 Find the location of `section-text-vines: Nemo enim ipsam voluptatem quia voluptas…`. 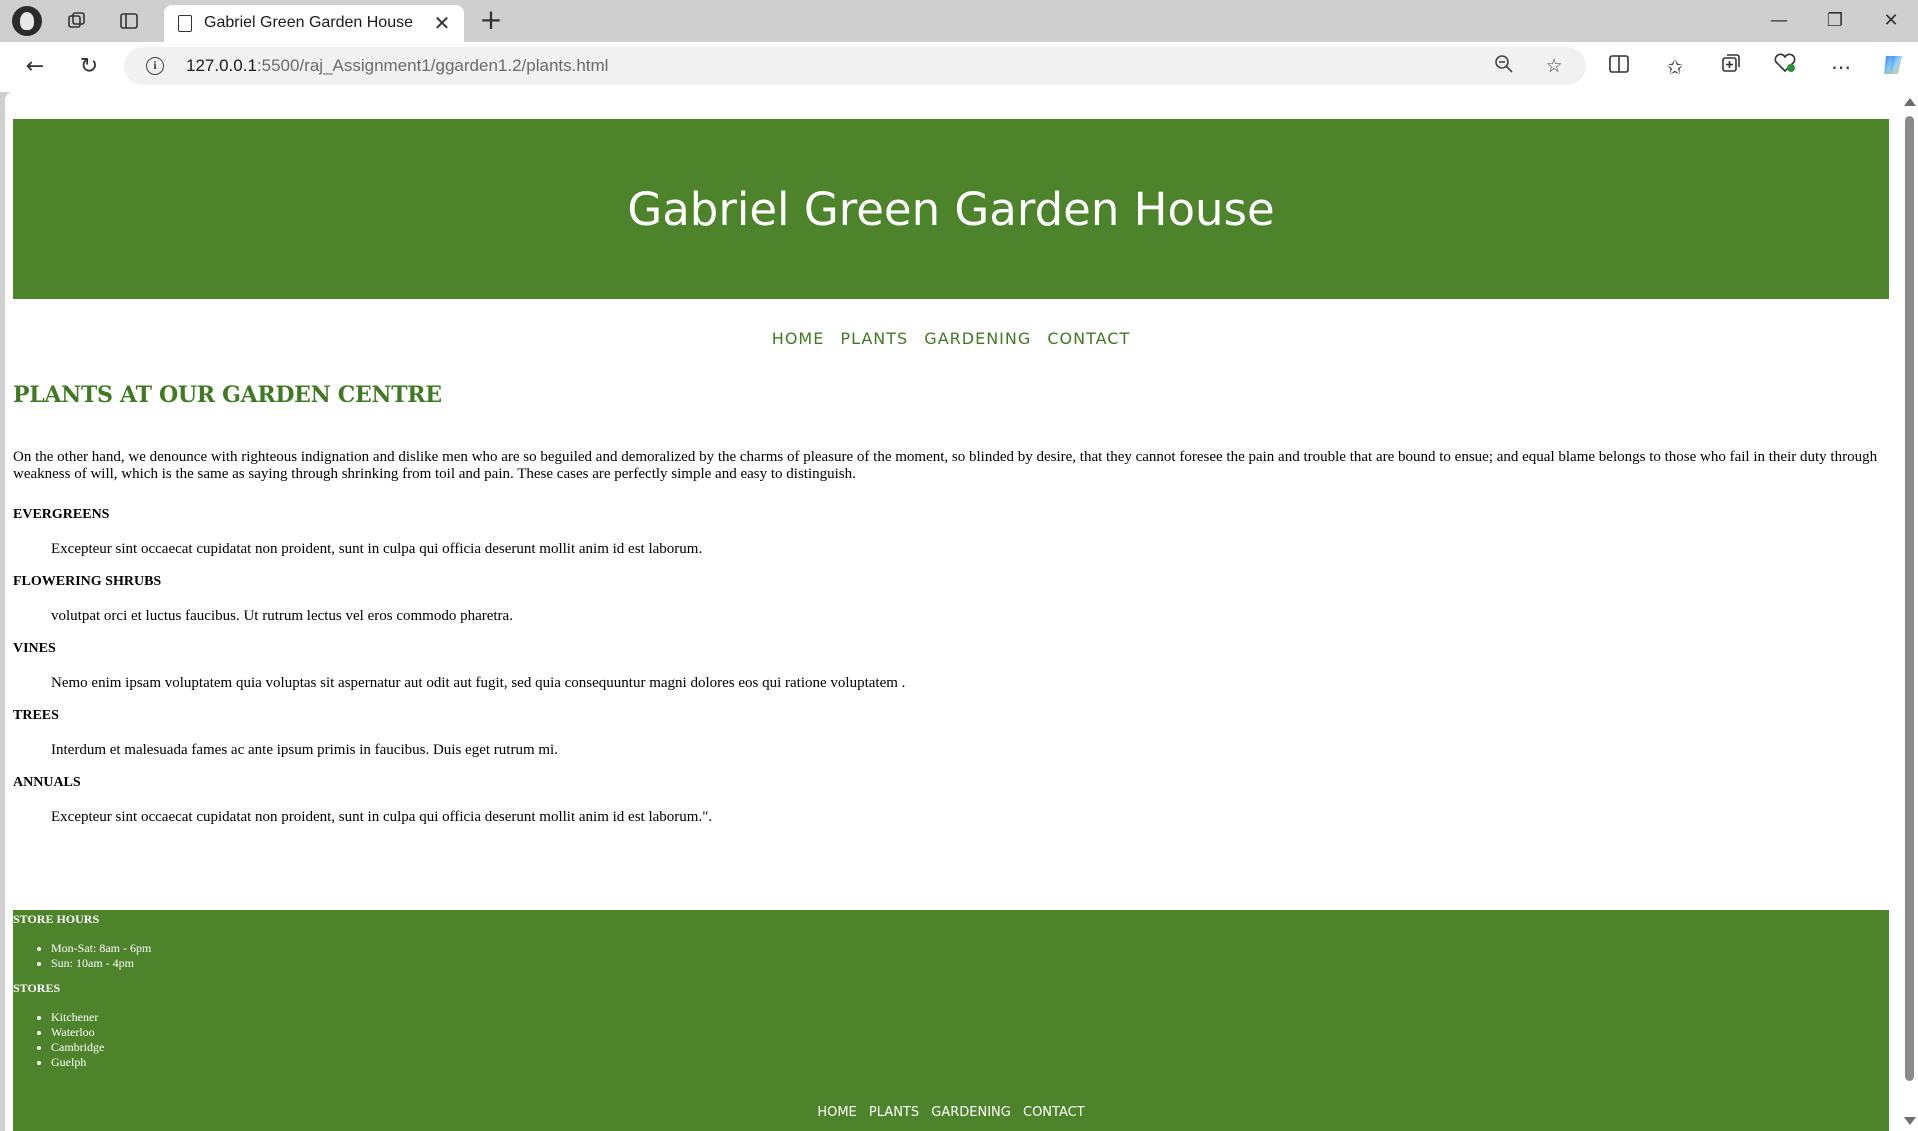

section-text-vines: Nemo enim ipsam voluptatem quia voluptas… is located at coordinates (478, 683).